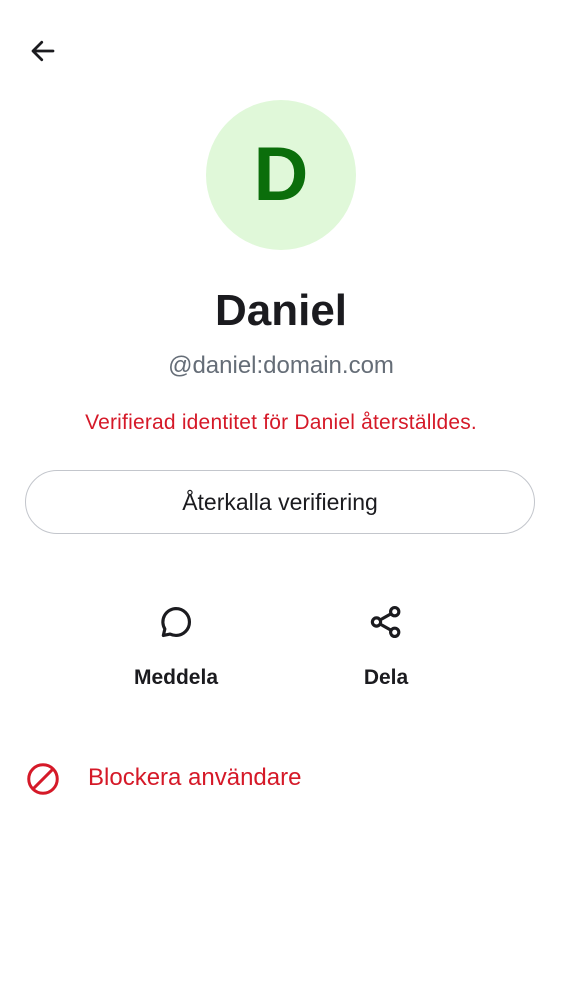 The width and height of the screenshot is (562, 1000). I want to click on block-user-label: Blockera användare, so click(195, 777).